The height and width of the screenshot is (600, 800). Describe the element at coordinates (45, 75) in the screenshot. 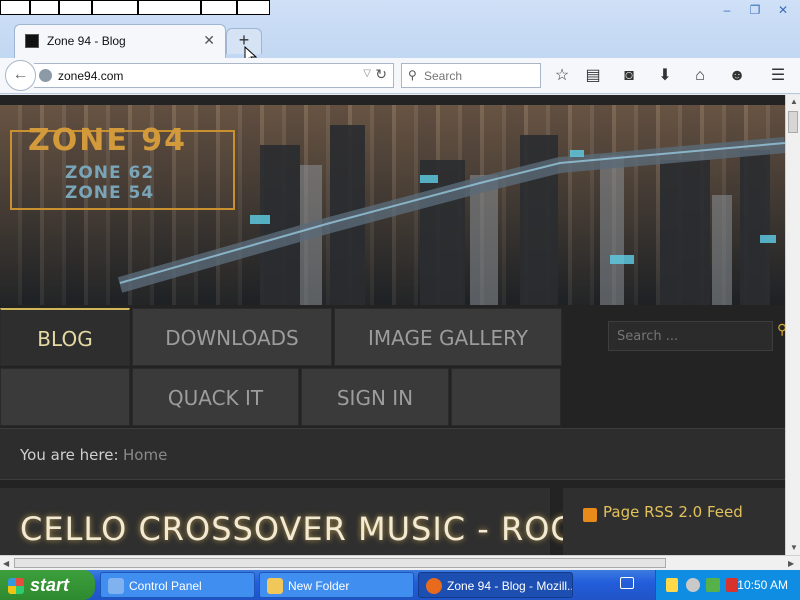

I see `globe-icon` at that location.